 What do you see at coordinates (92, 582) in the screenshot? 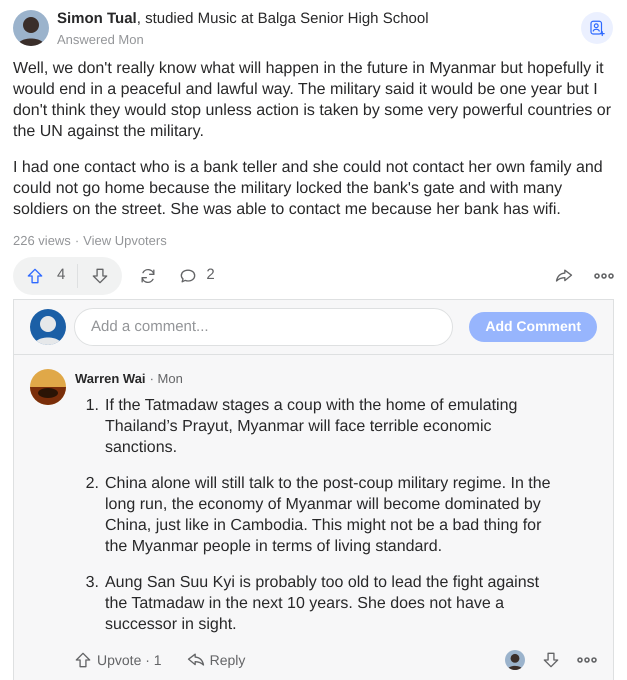
I see `list-number: 3.` at bounding box center [92, 582].